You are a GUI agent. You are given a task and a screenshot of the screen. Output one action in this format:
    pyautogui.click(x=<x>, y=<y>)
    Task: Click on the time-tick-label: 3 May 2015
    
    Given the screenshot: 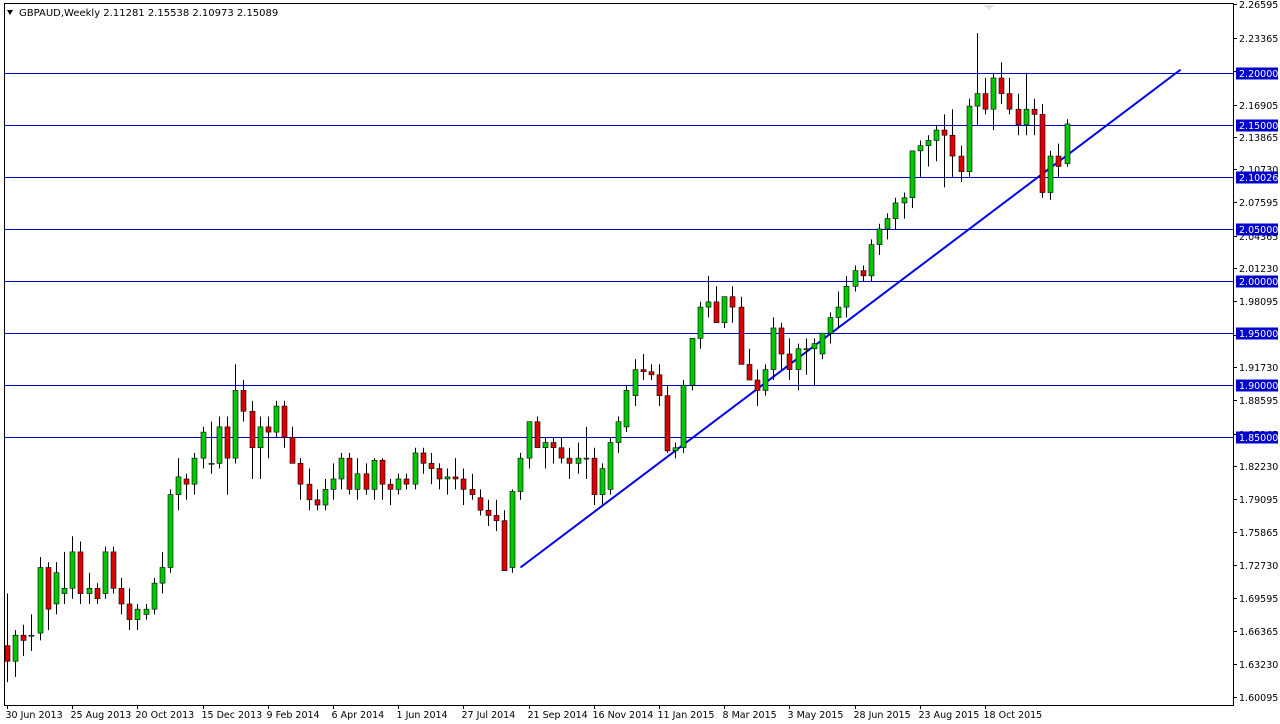 What is the action you would take?
    pyautogui.click(x=816, y=715)
    